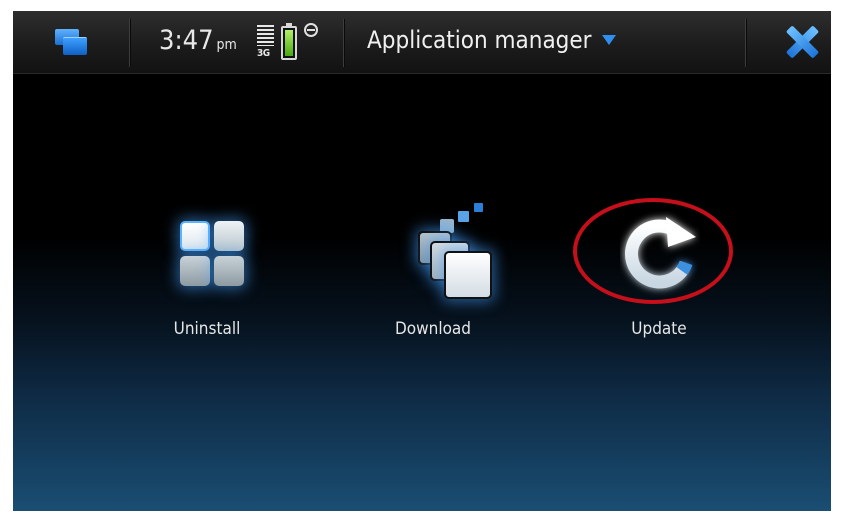 The height and width of the screenshot is (515, 845). I want to click on network-type-label: 3G, so click(263, 53).